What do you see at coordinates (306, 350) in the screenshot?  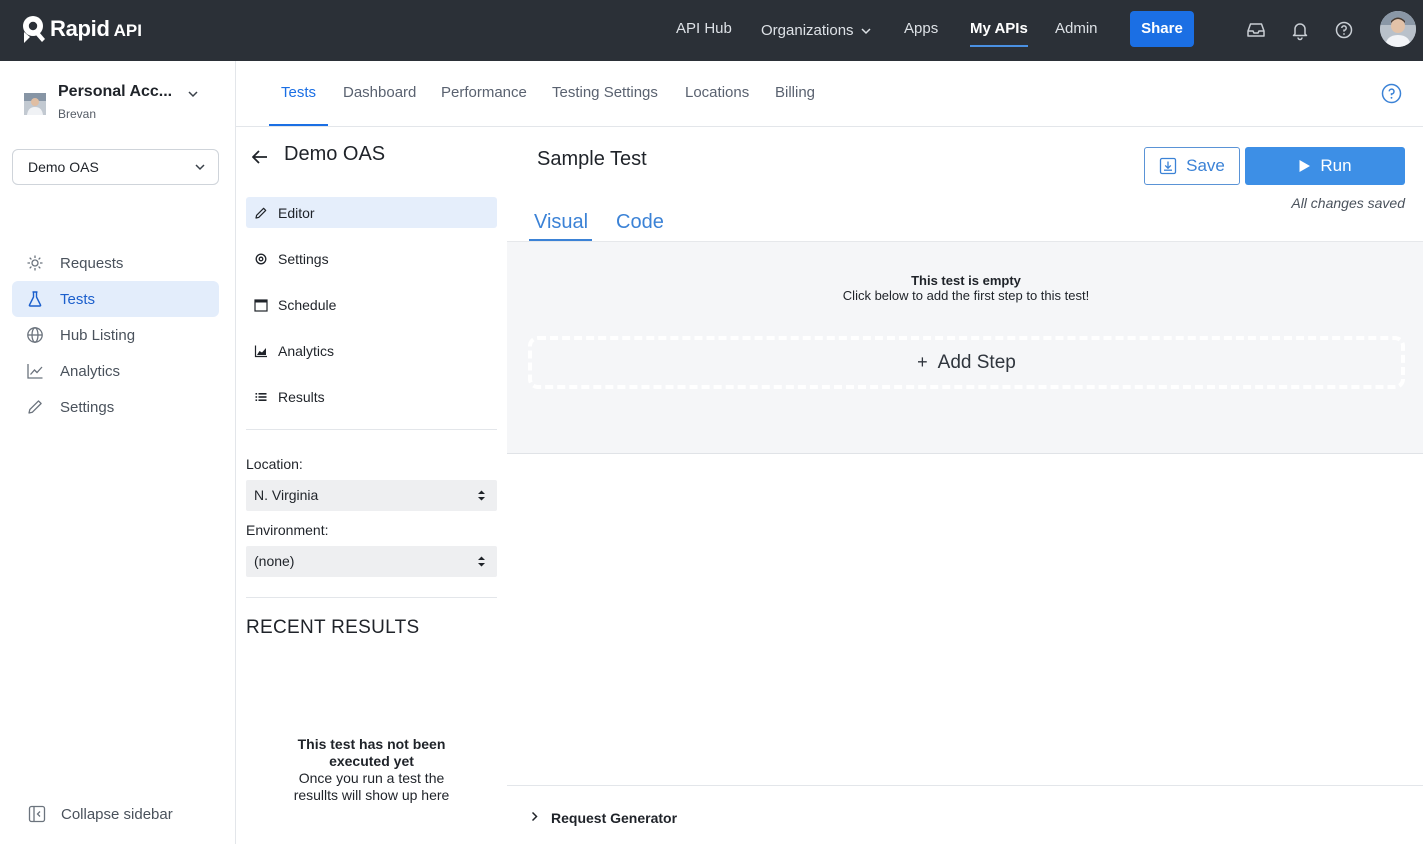 I see `test-nav-label: Analytics` at bounding box center [306, 350].